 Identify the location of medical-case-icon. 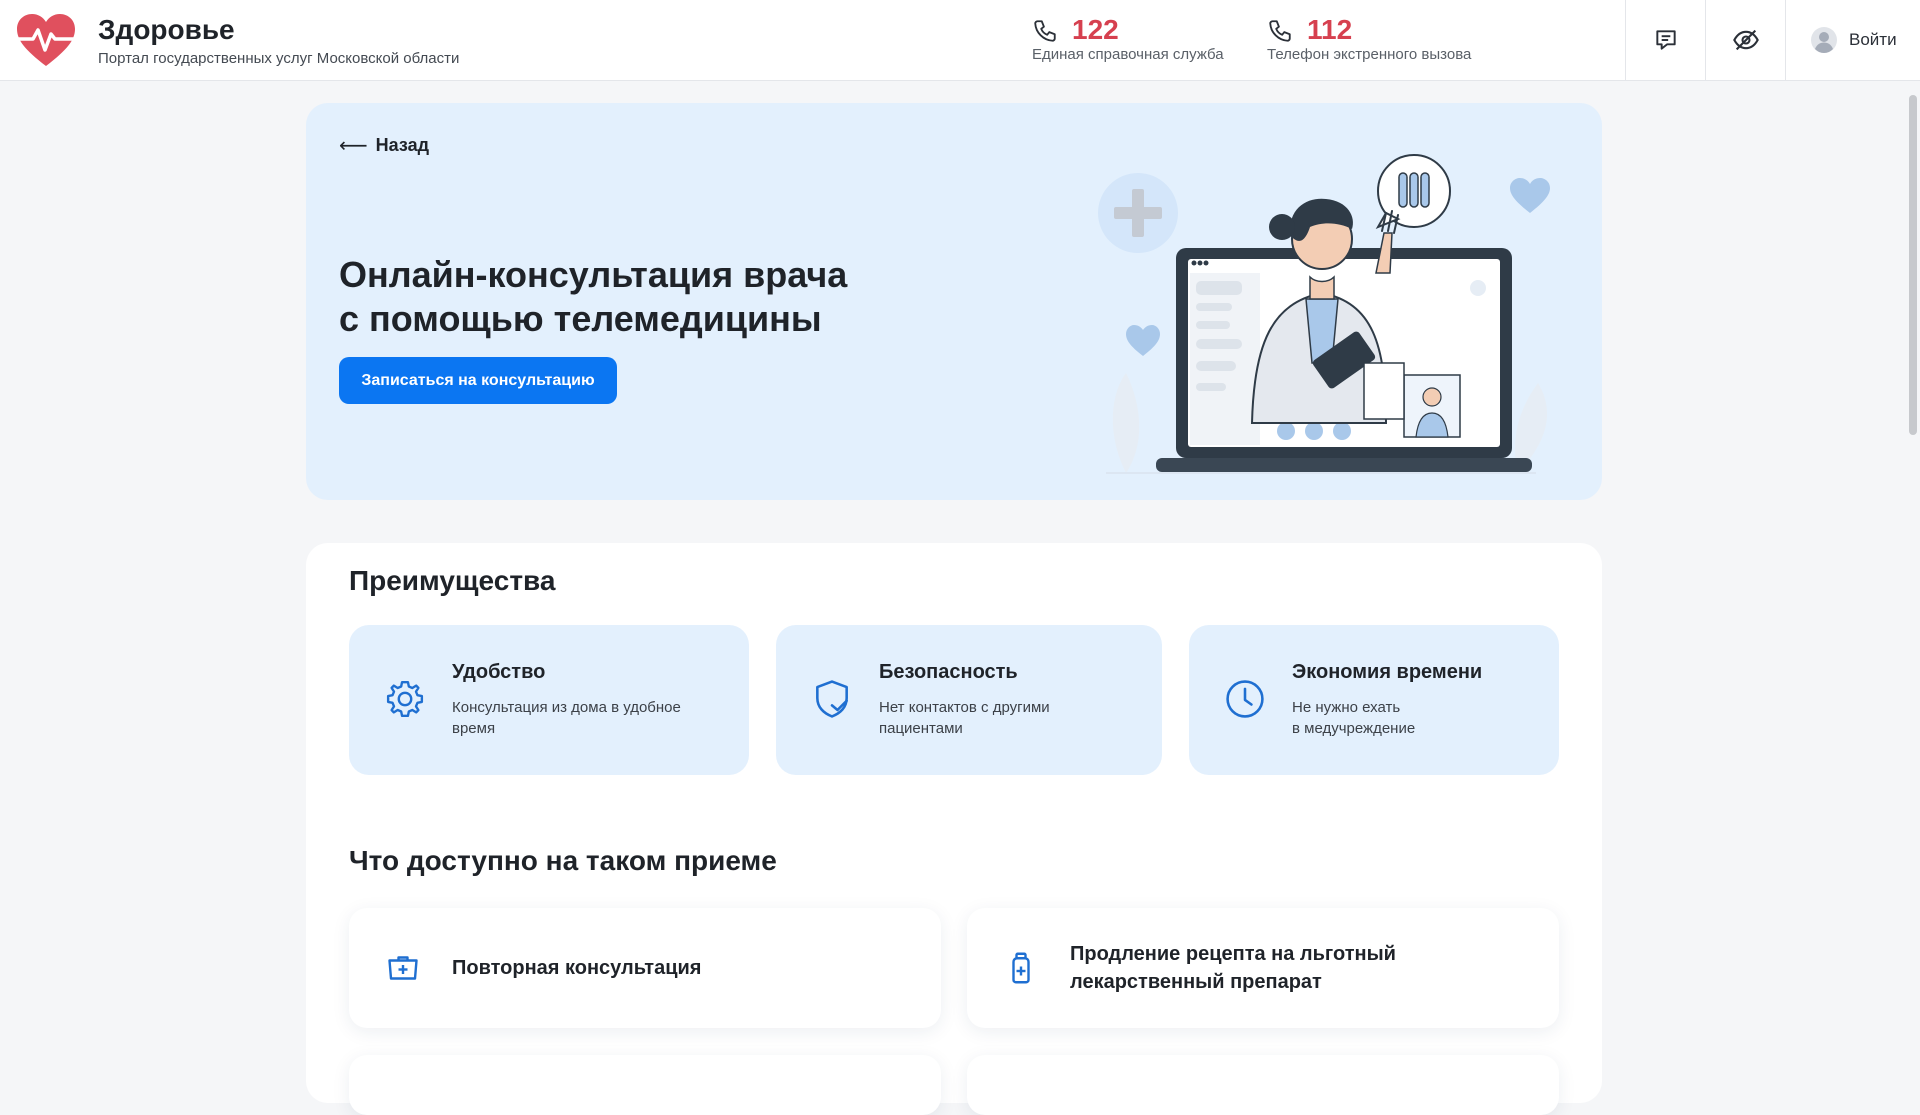
(403, 968).